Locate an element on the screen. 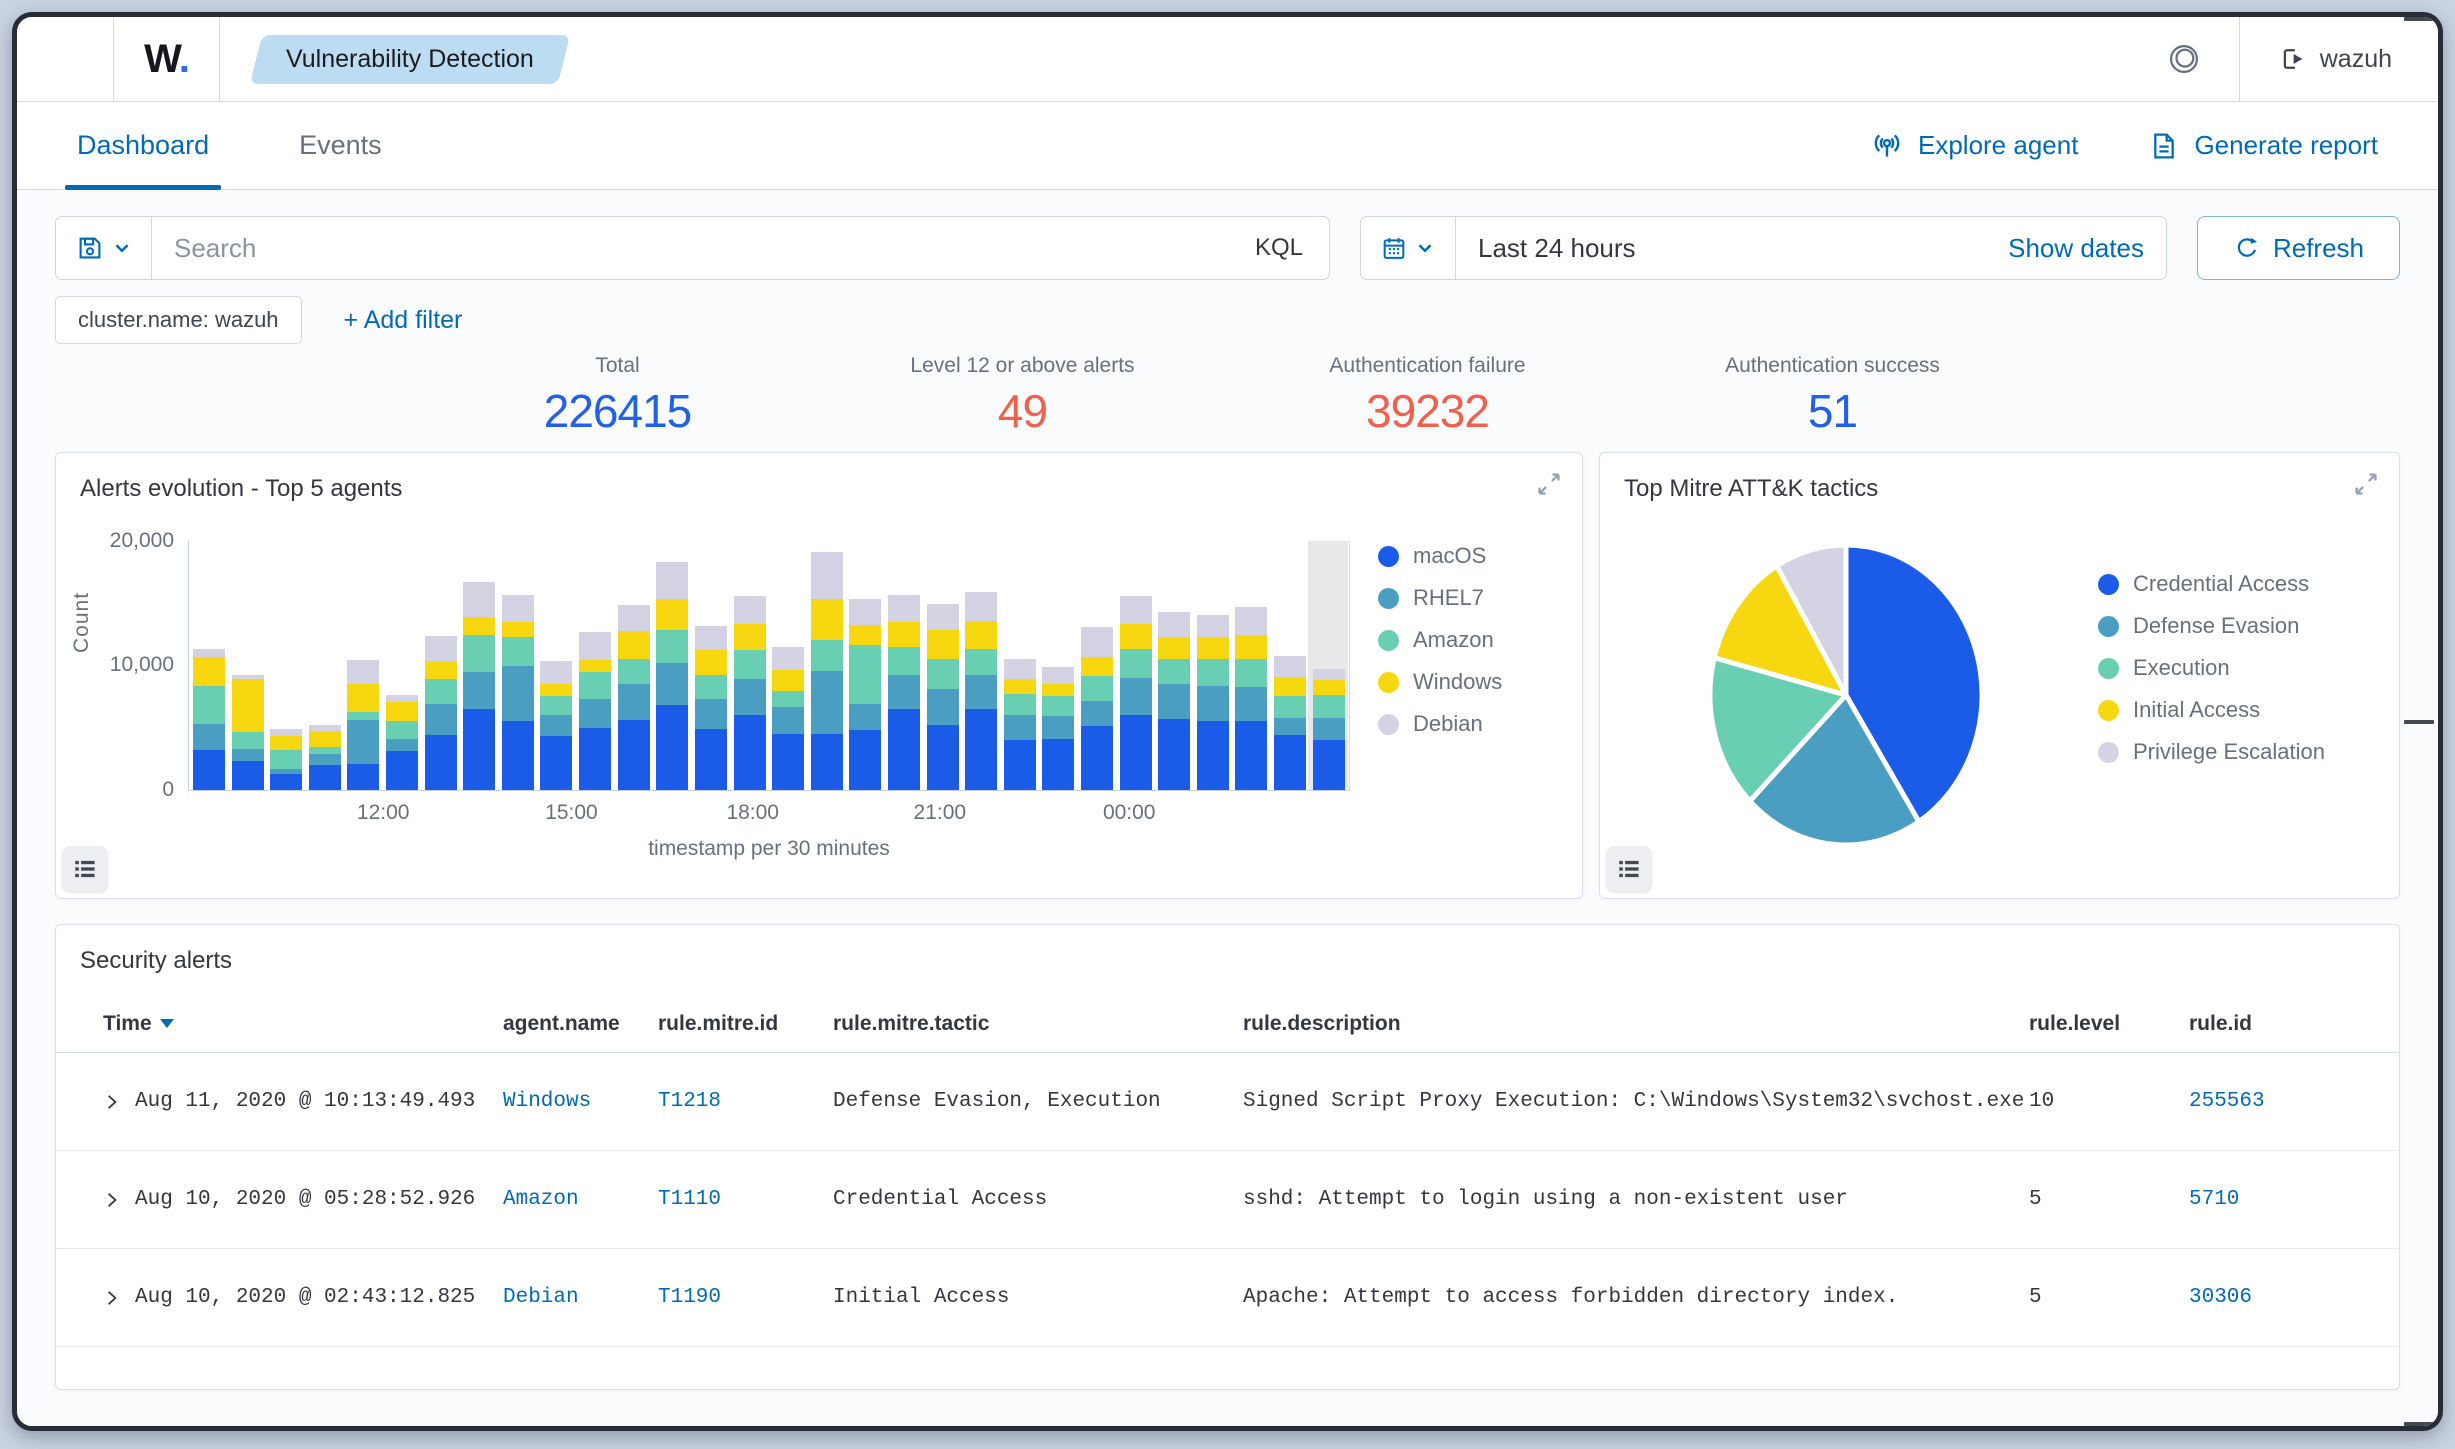 Image resolution: width=2455 pixels, height=1449 pixels. legend-label: Credential Access is located at coordinates (2221, 583).